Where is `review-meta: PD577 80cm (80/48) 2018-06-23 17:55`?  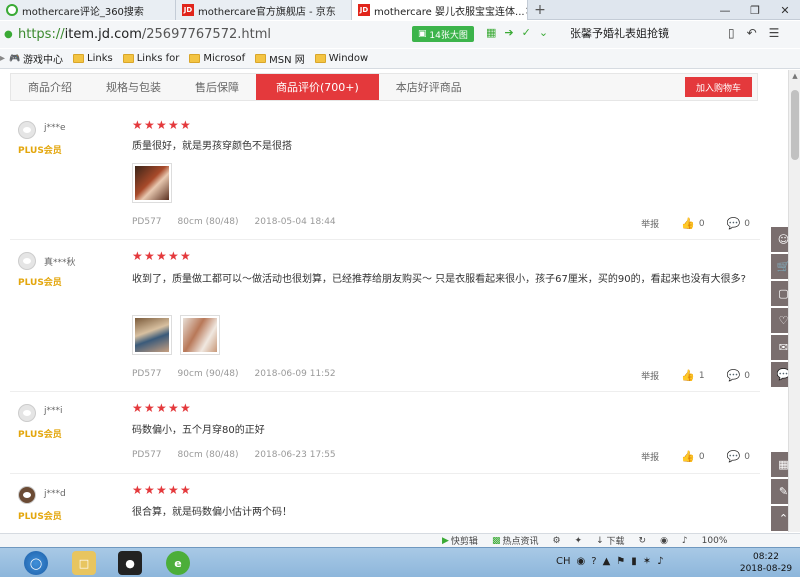
review-meta: PD577 80cm (80/48) 2018-06-23 17:55 is located at coordinates (242, 455).